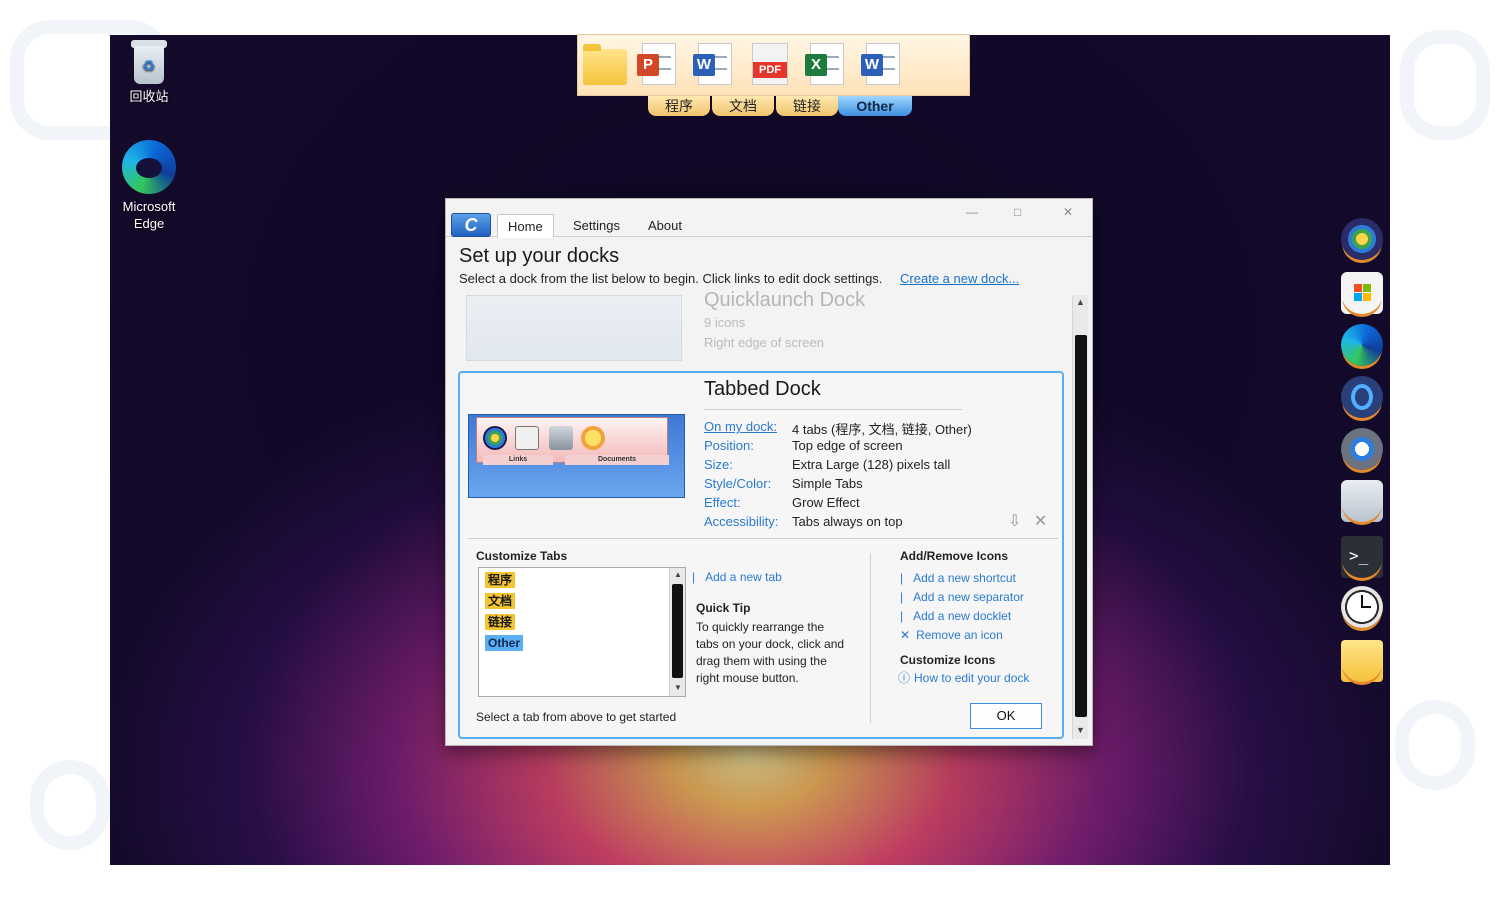 The width and height of the screenshot is (1500, 900). What do you see at coordinates (1362, 607) in the screenshot?
I see `clock-icon` at bounding box center [1362, 607].